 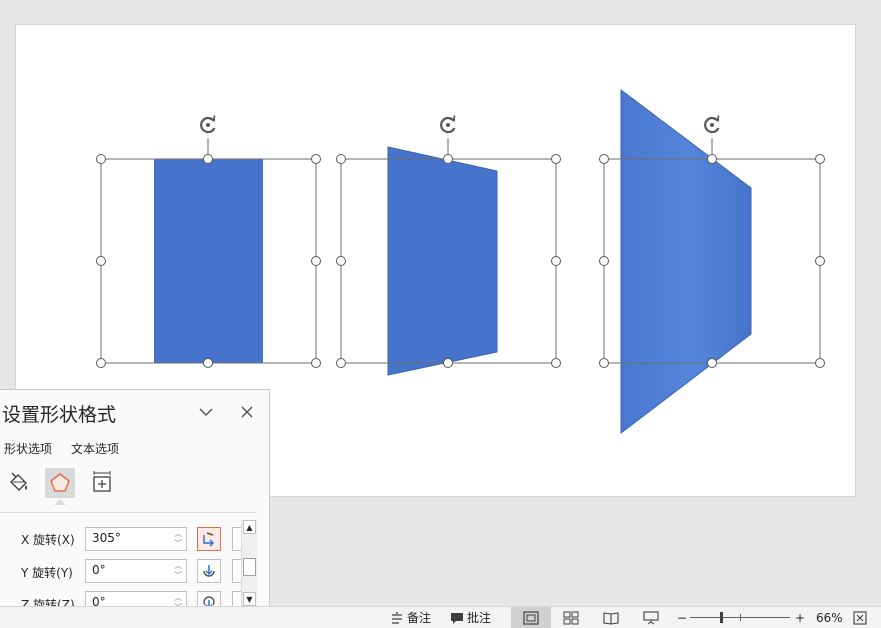 I want to click on fit-to-window-button, so click(x=860, y=617).